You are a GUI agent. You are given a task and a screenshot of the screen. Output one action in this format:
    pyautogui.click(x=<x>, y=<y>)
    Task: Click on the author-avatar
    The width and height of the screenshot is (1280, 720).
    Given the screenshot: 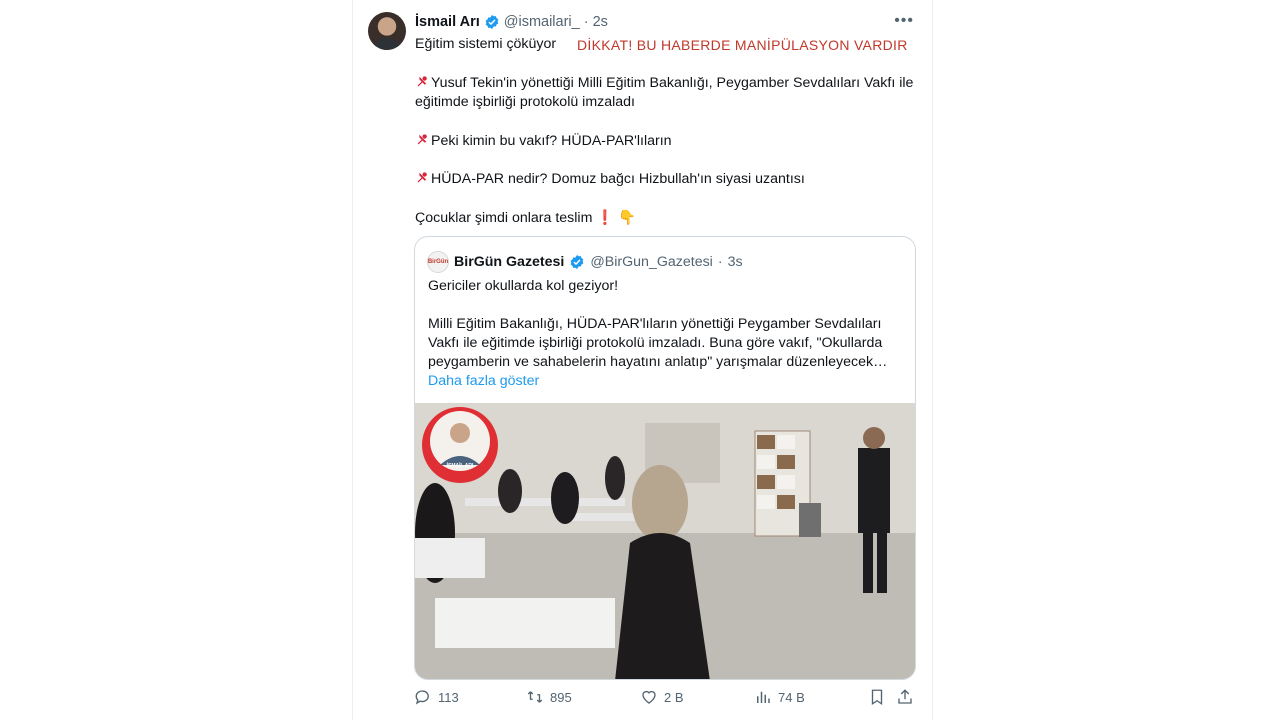 What is the action you would take?
    pyautogui.click(x=387, y=31)
    